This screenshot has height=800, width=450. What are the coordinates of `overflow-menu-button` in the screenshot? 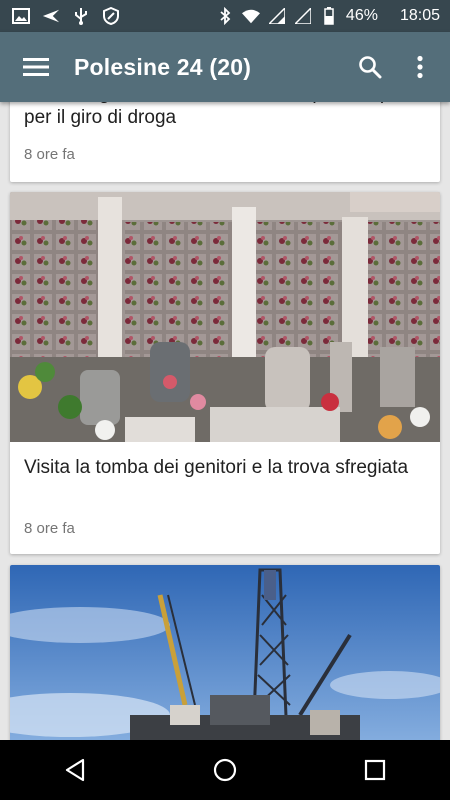 It's located at (420, 67).